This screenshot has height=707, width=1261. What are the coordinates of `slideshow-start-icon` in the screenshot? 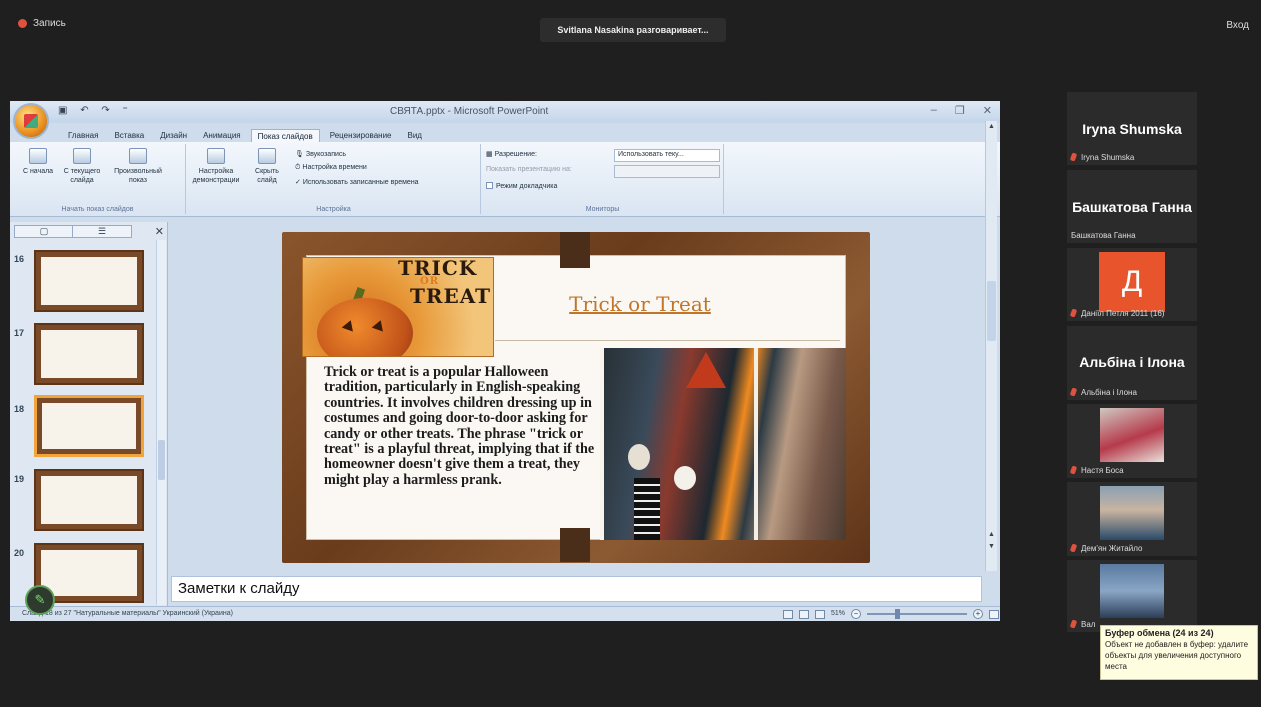 It's located at (38, 156).